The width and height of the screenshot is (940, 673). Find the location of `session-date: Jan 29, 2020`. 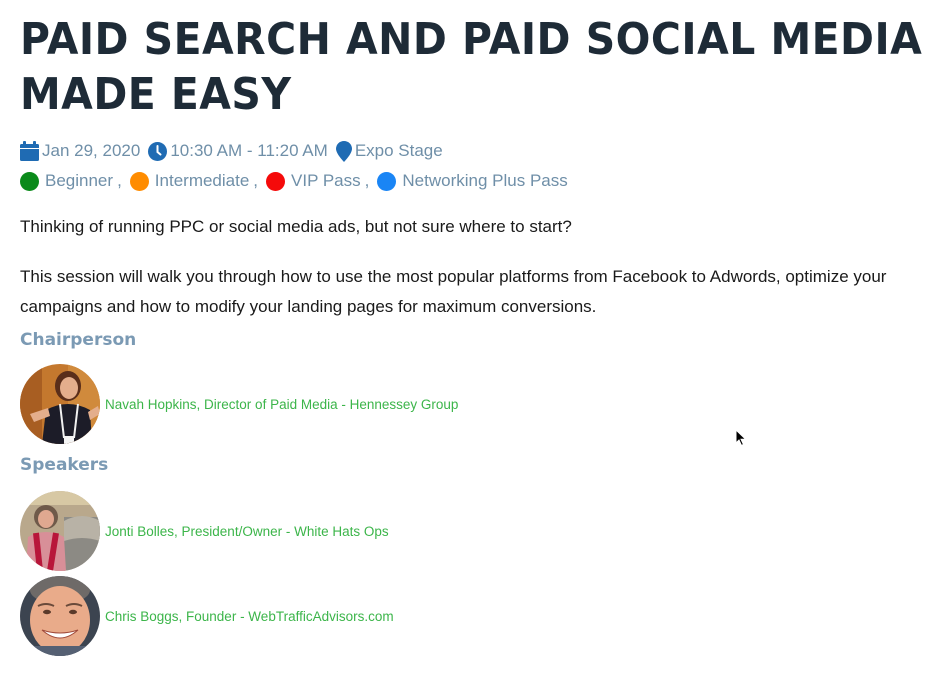

session-date: Jan 29, 2020 is located at coordinates (91, 150).